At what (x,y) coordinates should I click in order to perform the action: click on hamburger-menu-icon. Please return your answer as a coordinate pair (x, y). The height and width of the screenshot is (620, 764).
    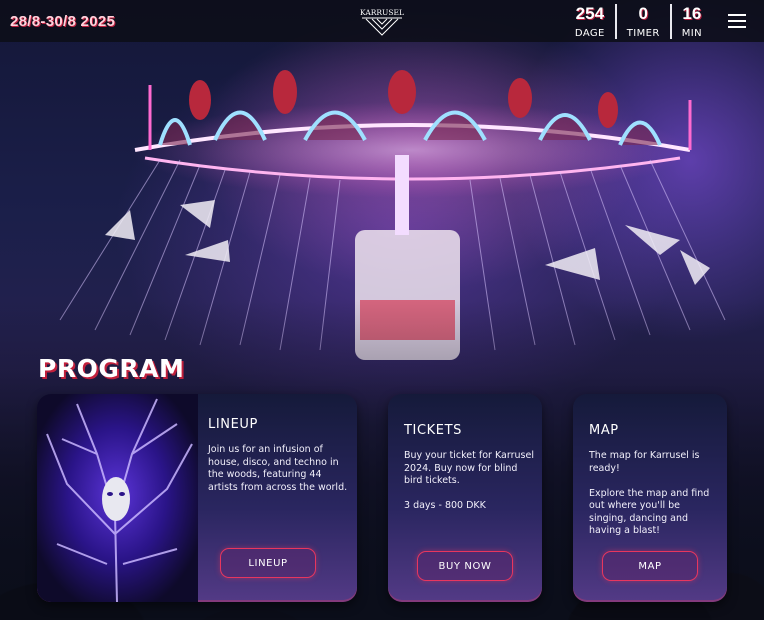
    Looking at the image, I should click on (737, 21).